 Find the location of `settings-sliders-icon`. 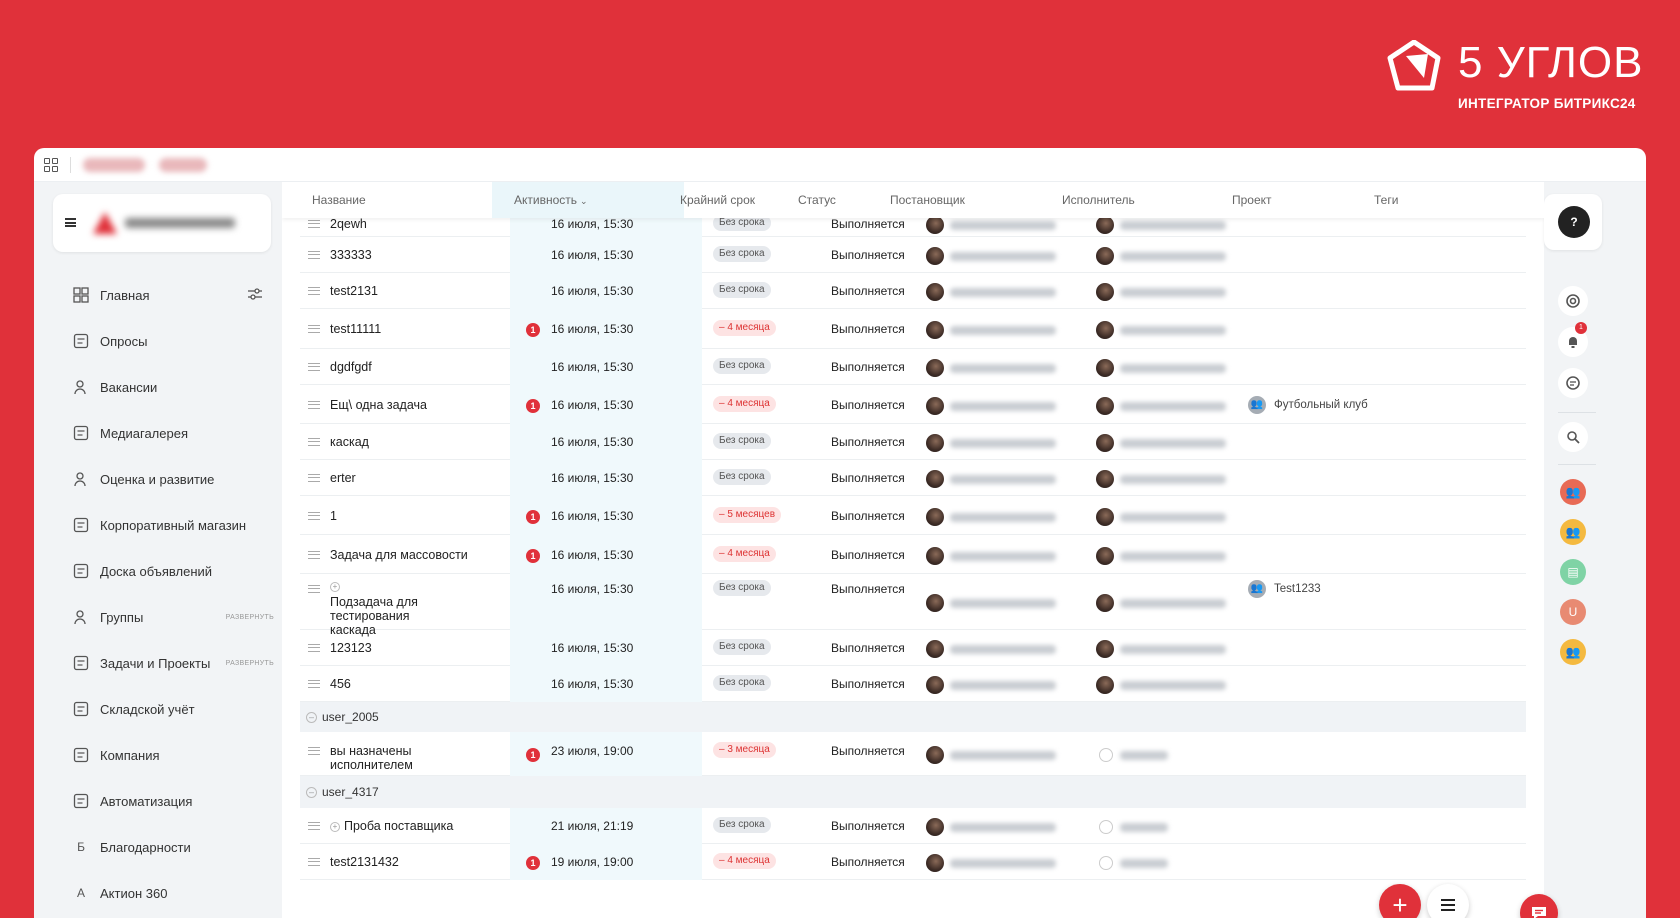

settings-sliders-icon is located at coordinates (255, 296).